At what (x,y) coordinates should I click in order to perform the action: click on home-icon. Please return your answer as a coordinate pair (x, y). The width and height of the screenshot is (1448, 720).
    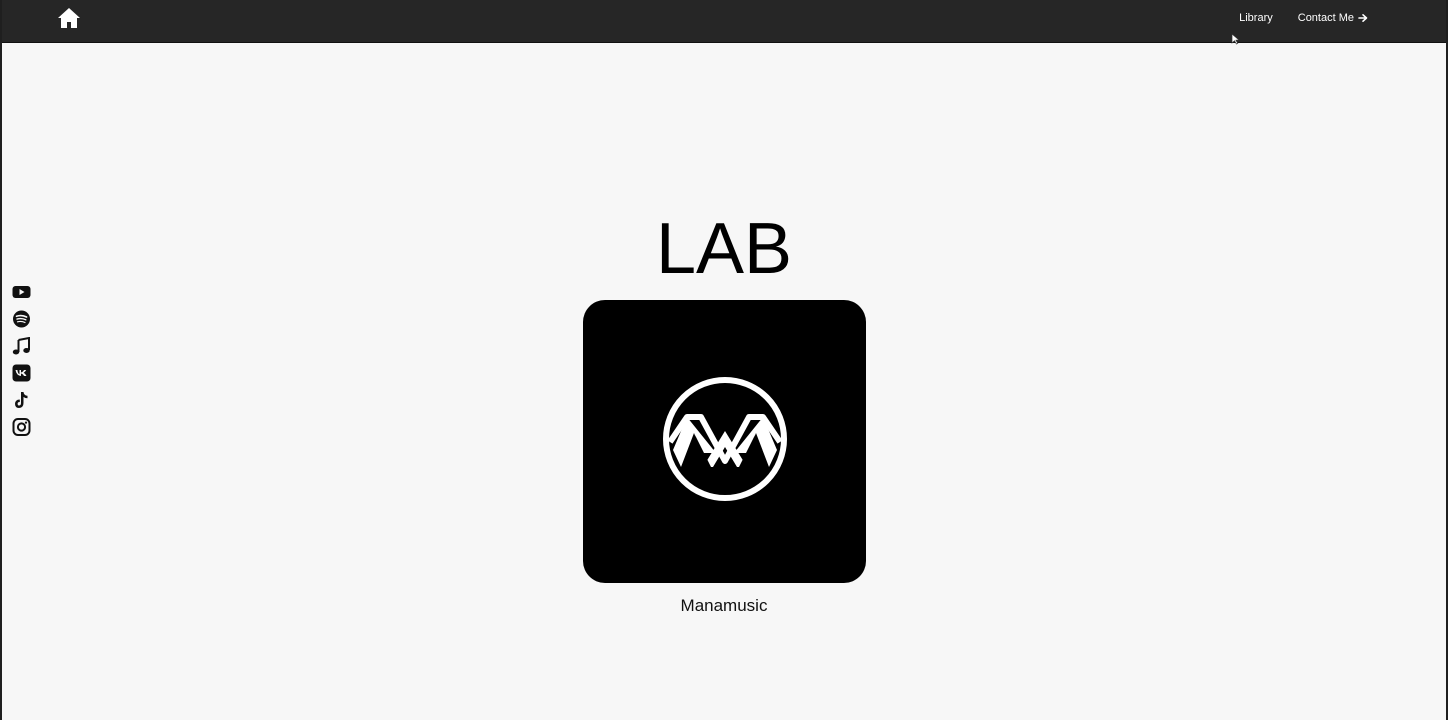
    Looking at the image, I should click on (69, 18).